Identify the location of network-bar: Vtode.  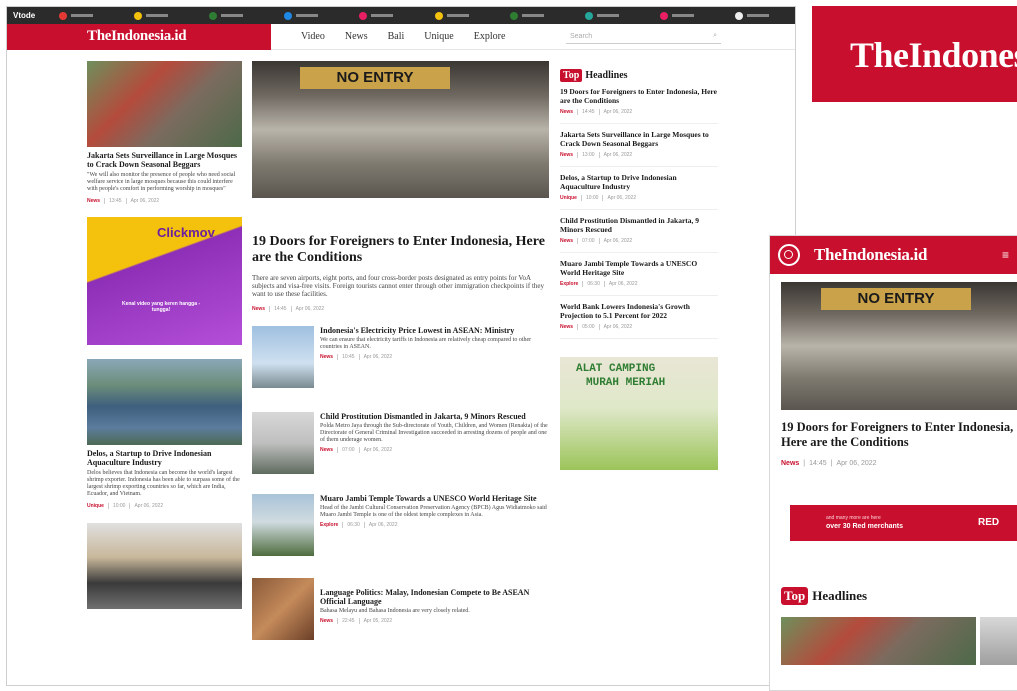
(401, 15).